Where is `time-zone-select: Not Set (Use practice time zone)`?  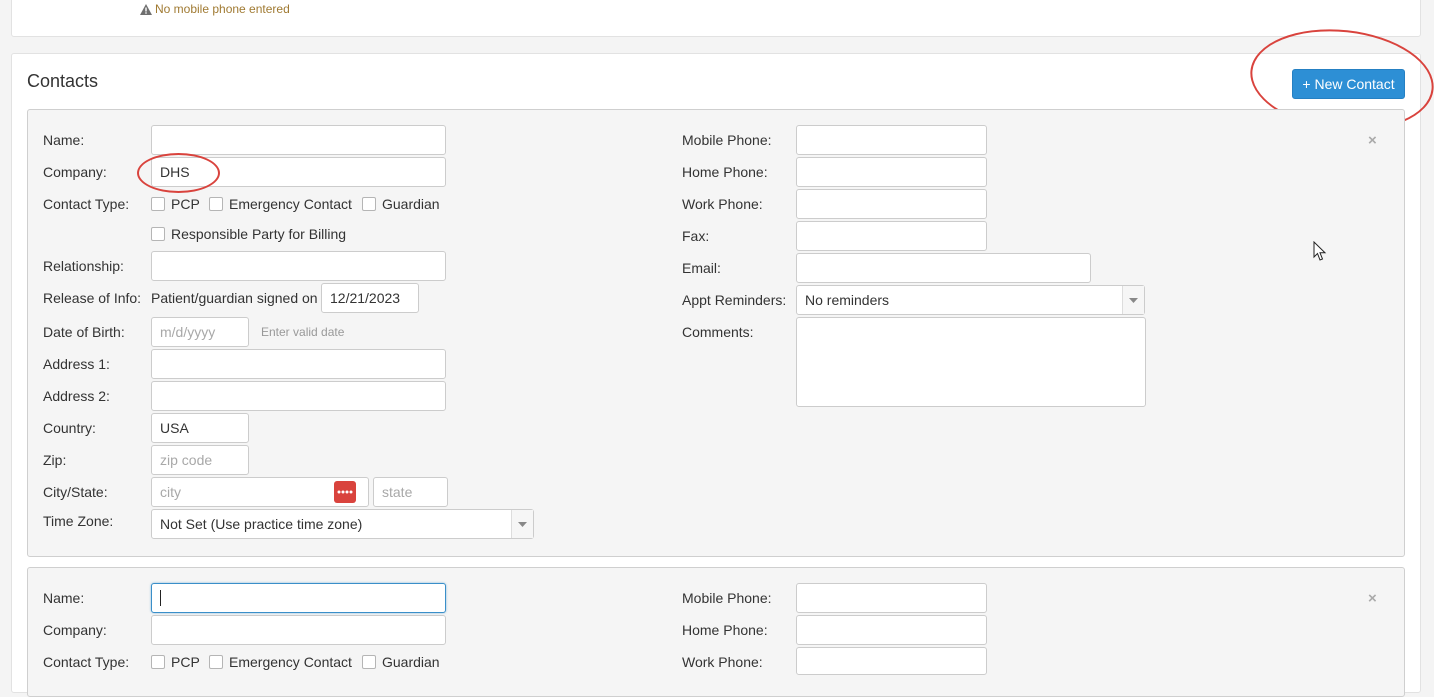
time-zone-select: Not Set (Use practice time zone) is located at coordinates (342, 524).